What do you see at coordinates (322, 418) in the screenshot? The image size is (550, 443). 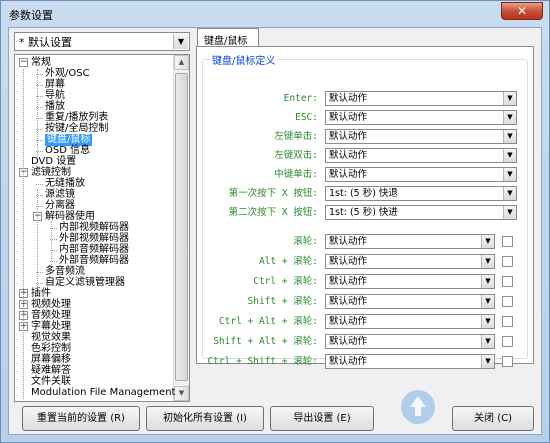 I see `export-button: 导出设置 (E)` at bounding box center [322, 418].